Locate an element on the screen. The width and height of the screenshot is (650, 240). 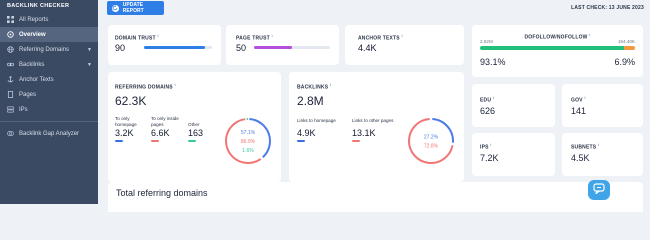
update-report-button: UPDATE REPORT is located at coordinates (135, 8).